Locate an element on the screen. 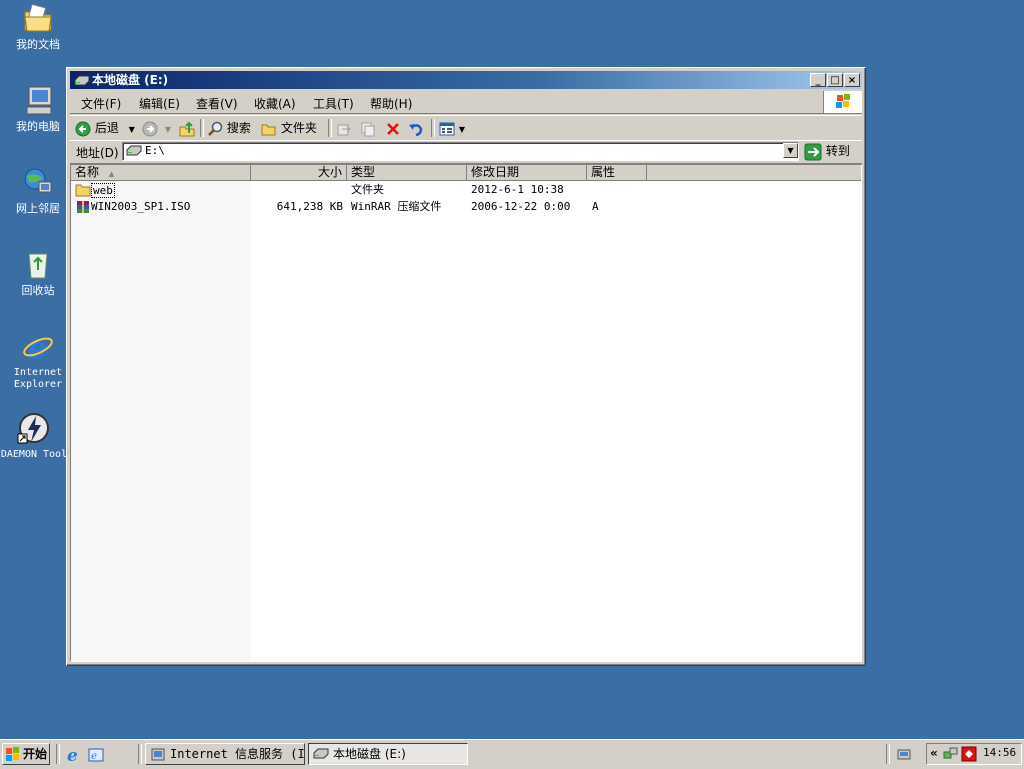 This screenshot has width=1024, height=769. file-type: WinRAR 压缩文件 is located at coordinates (396, 206).